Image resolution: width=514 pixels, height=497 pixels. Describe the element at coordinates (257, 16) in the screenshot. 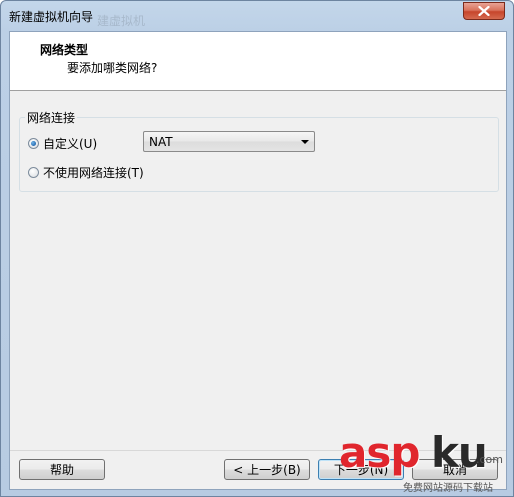

I see `title-bar: 新建虚拟机向导 建虚拟机` at that location.